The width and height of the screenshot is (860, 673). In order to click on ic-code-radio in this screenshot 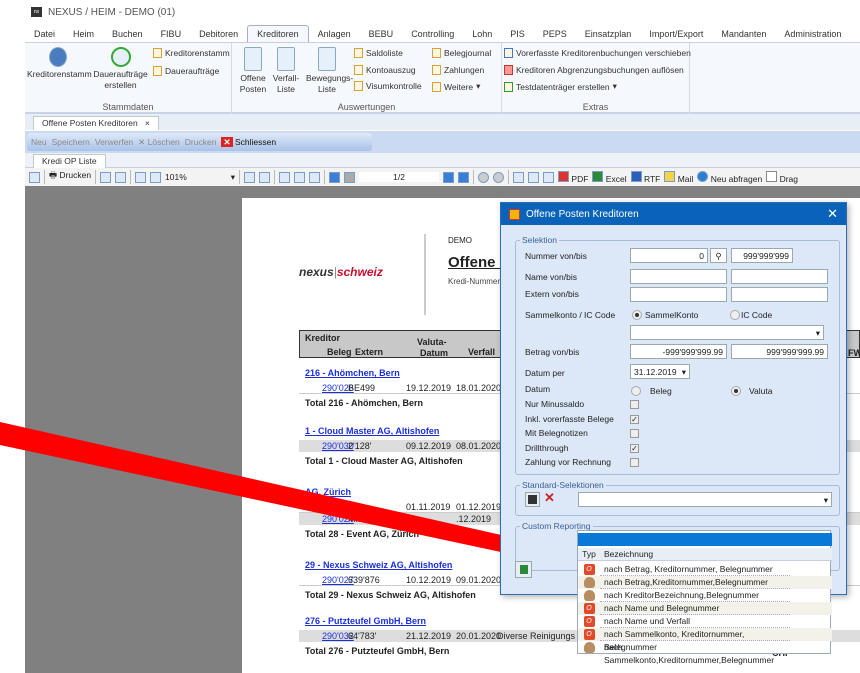, I will do `click(735, 315)`.